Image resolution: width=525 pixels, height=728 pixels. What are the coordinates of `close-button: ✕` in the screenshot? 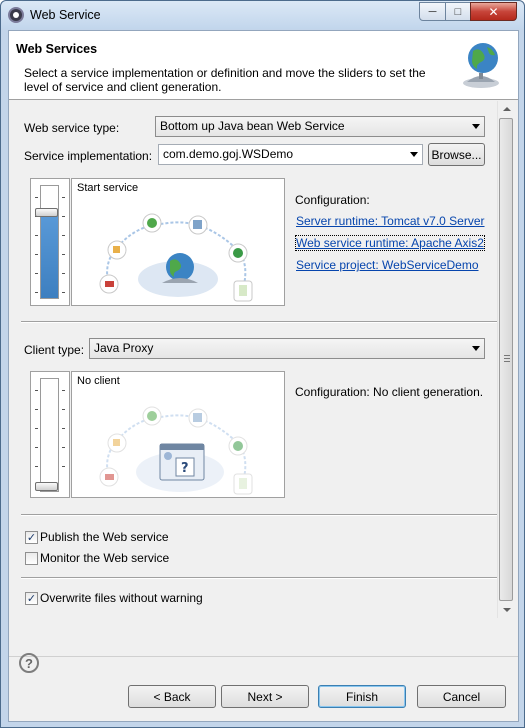 It's located at (493, 11).